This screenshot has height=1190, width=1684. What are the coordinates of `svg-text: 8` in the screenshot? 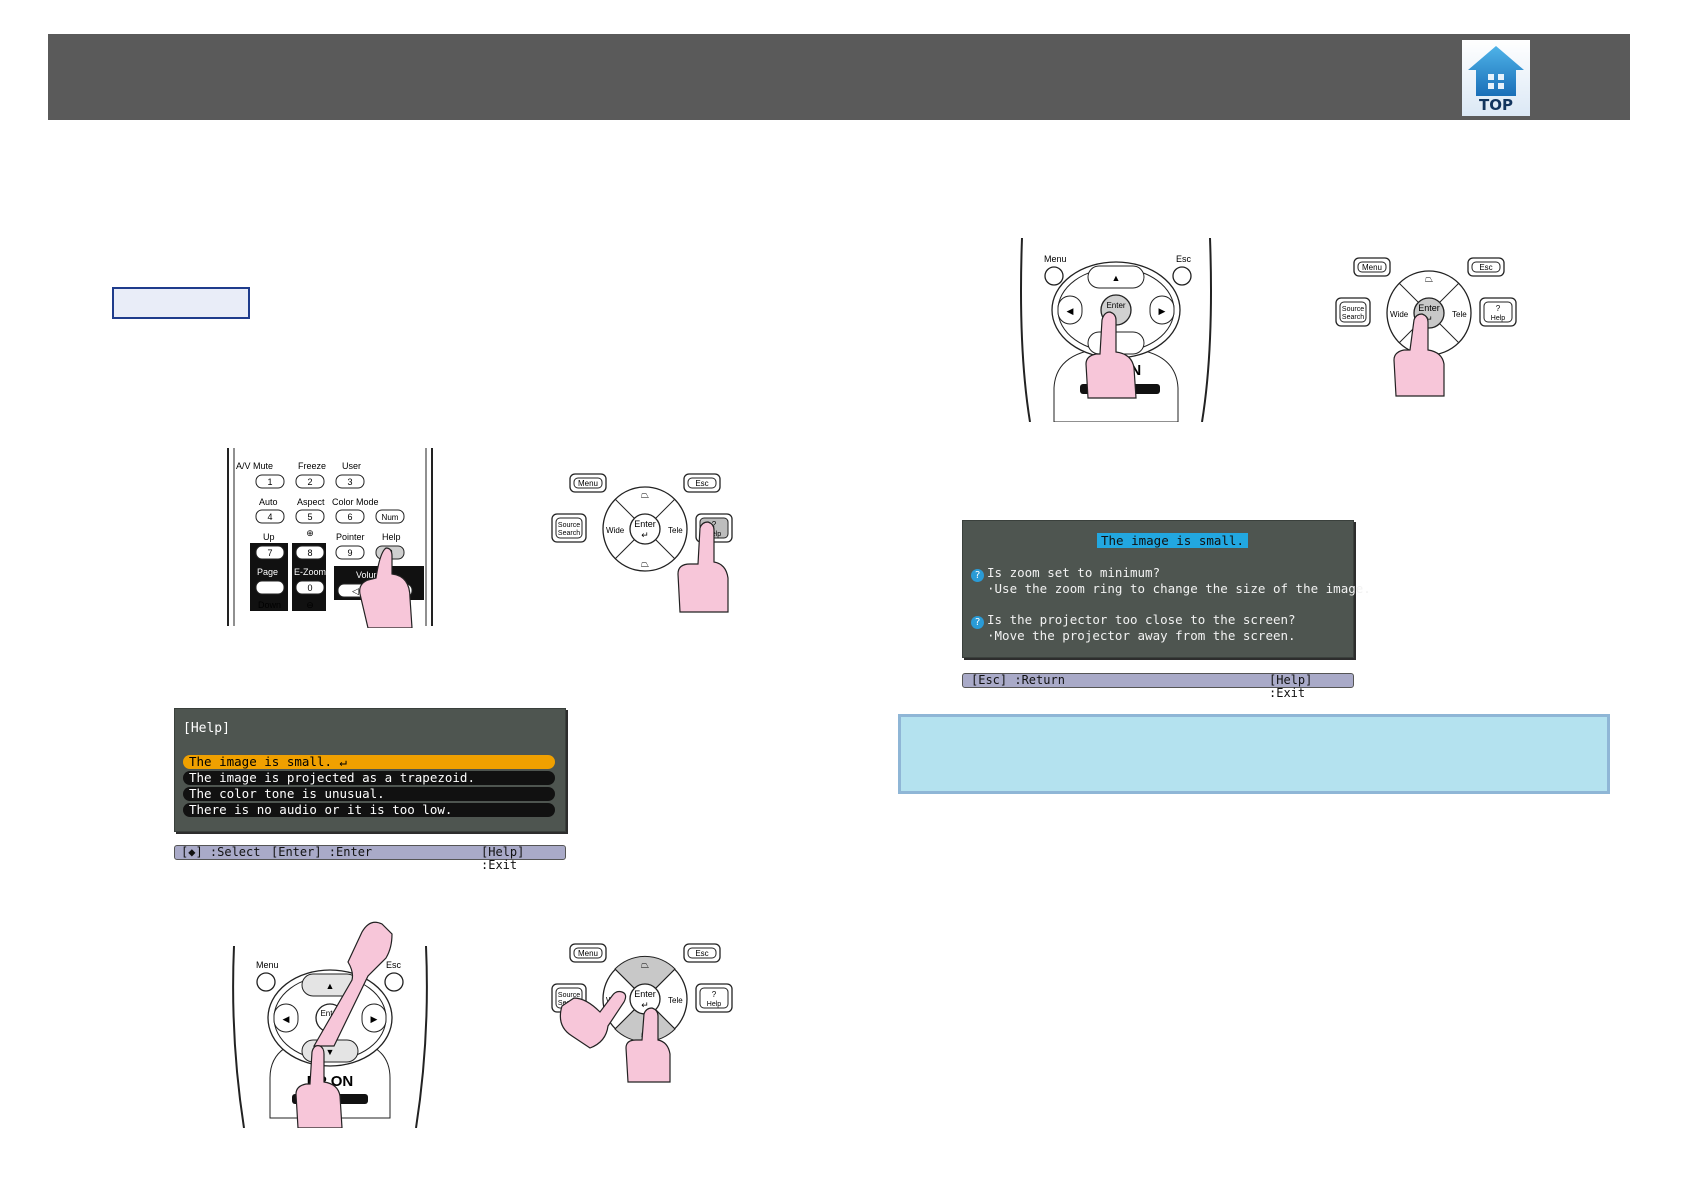 It's located at (309, 553).